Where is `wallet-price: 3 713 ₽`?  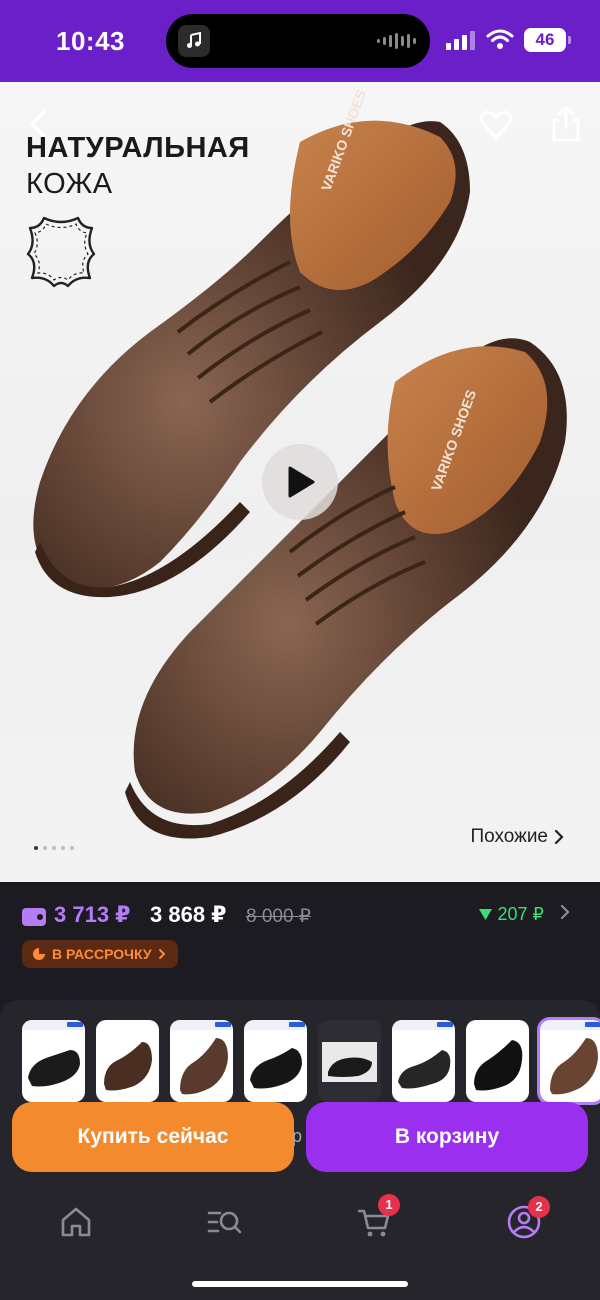 wallet-price: 3 713 ₽ is located at coordinates (92, 914).